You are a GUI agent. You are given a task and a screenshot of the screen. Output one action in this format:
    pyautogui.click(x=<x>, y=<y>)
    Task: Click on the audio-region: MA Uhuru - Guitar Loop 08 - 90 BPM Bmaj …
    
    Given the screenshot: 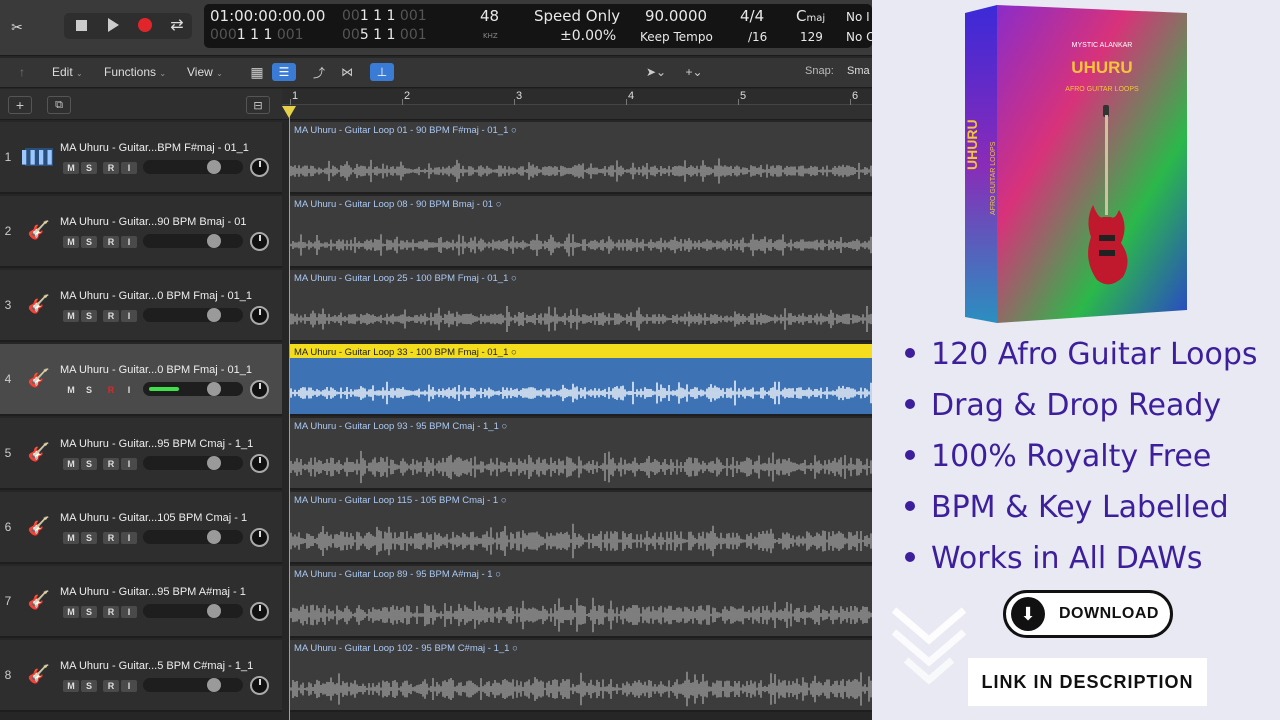 What is the action you would take?
    pyautogui.click(x=580, y=232)
    